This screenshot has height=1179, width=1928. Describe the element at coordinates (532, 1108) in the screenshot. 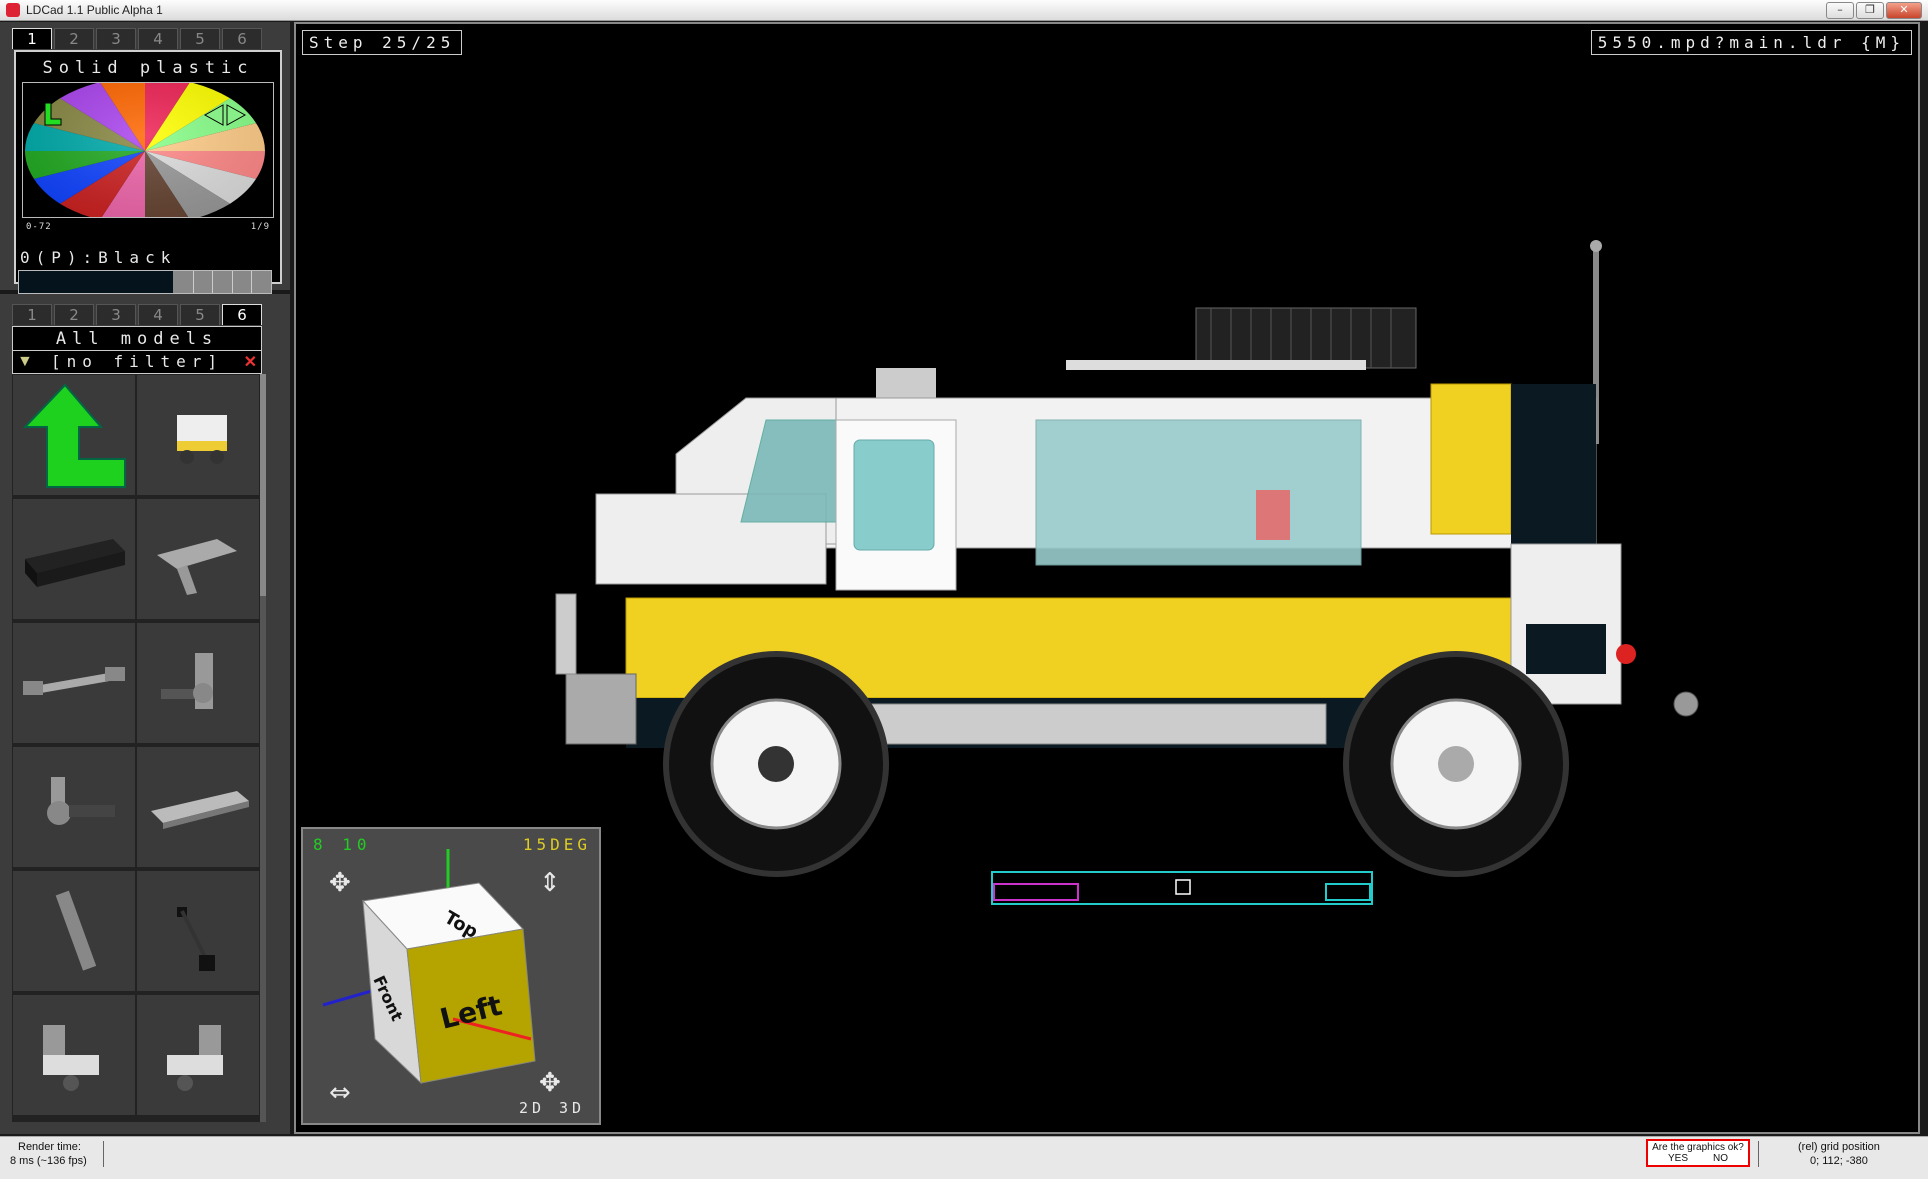

I see `mode-2d-button: 2D` at that location.